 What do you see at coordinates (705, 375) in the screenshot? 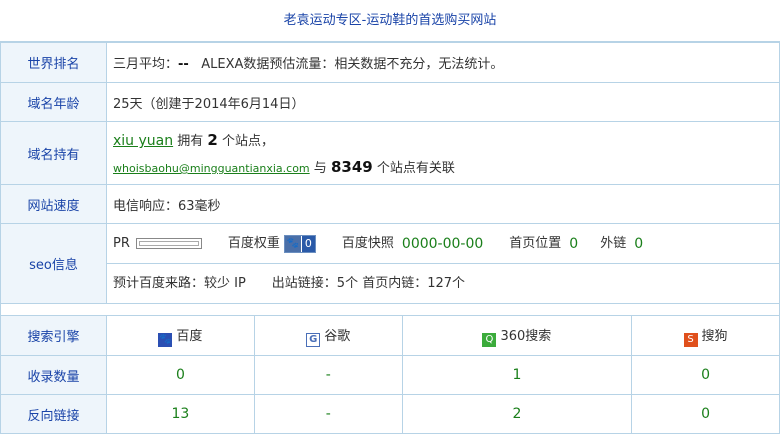
I see `indexed-sogou: 0` at bounding box center [705, 375].